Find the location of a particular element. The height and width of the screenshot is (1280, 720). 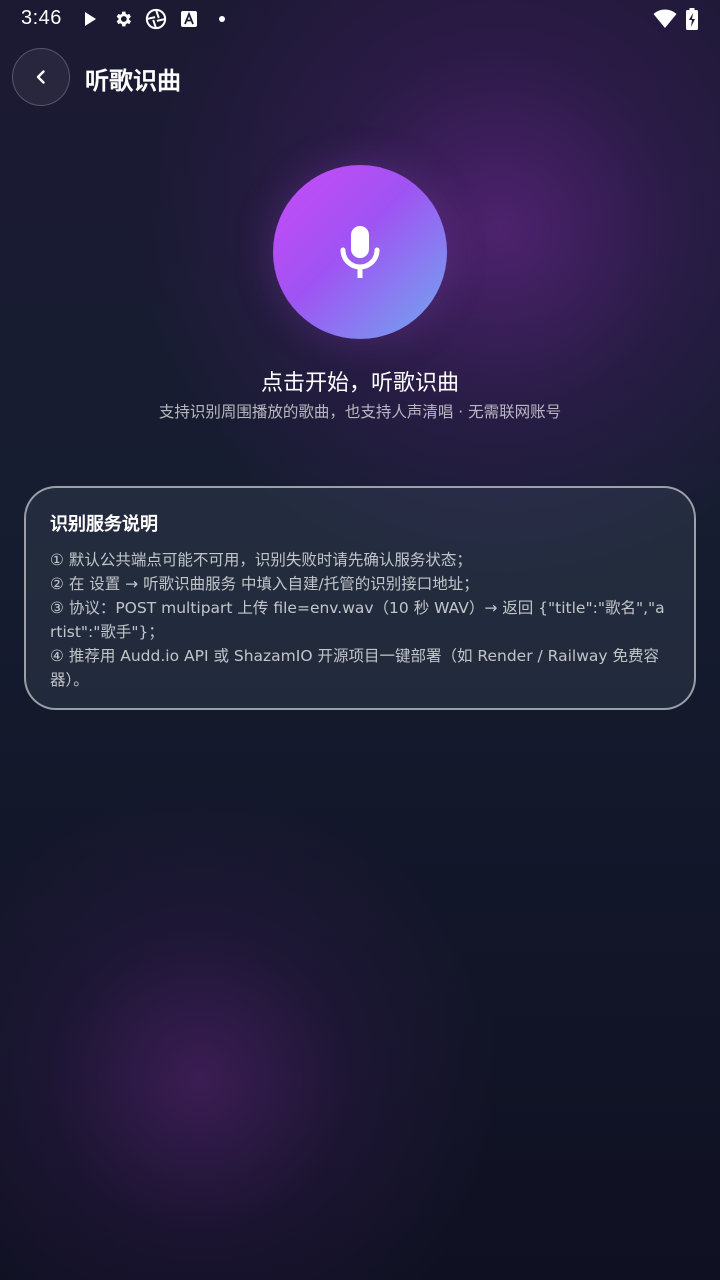

card-title: 识别服务说明 is located at coordinates (104, 524).